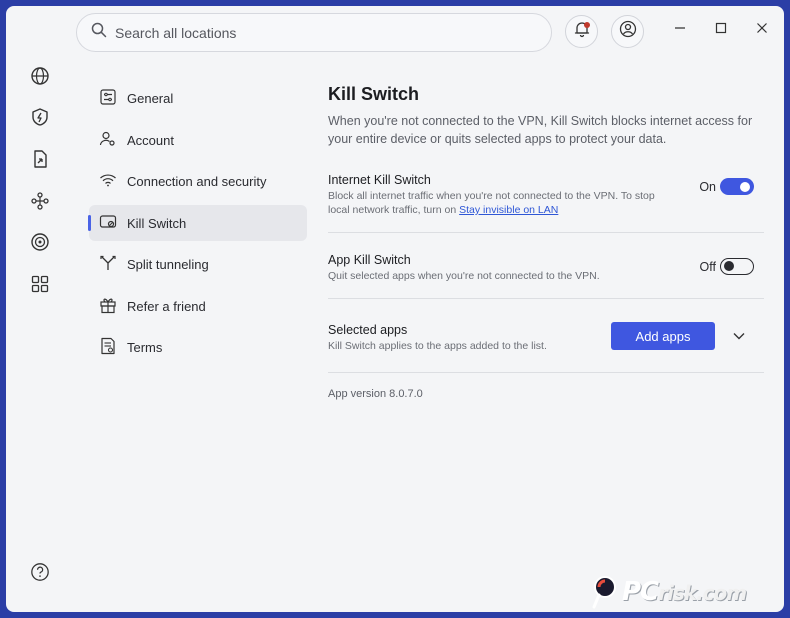 This screenshot has width=790, height=618. What do you see at coordinates (145, 347) in the screenshot?
I see `nav-label: Terms` at bounding box center [145, 347].